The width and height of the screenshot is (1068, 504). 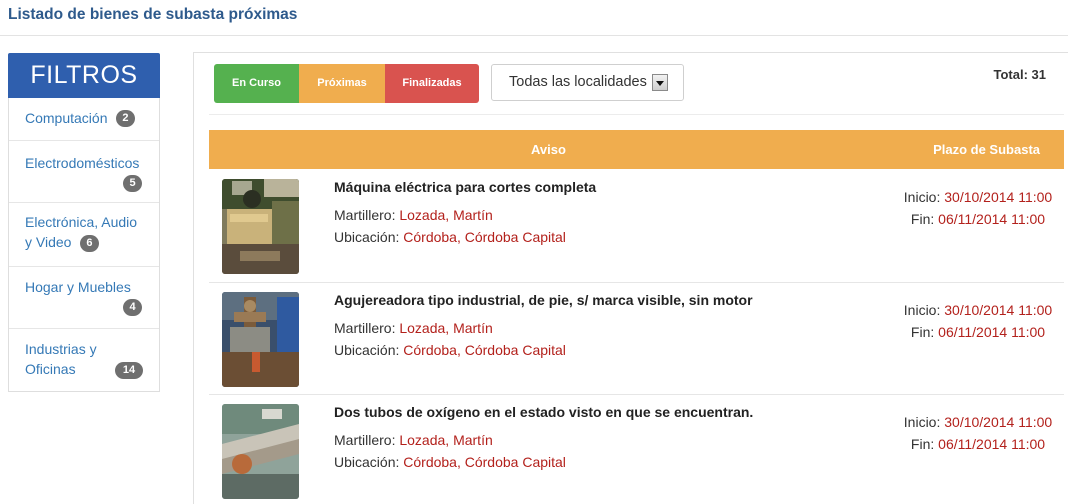 What do you see at coordinates (132, 183) in the screenshot?
I see `count-badge: 5` at bounding box center [132, 183].